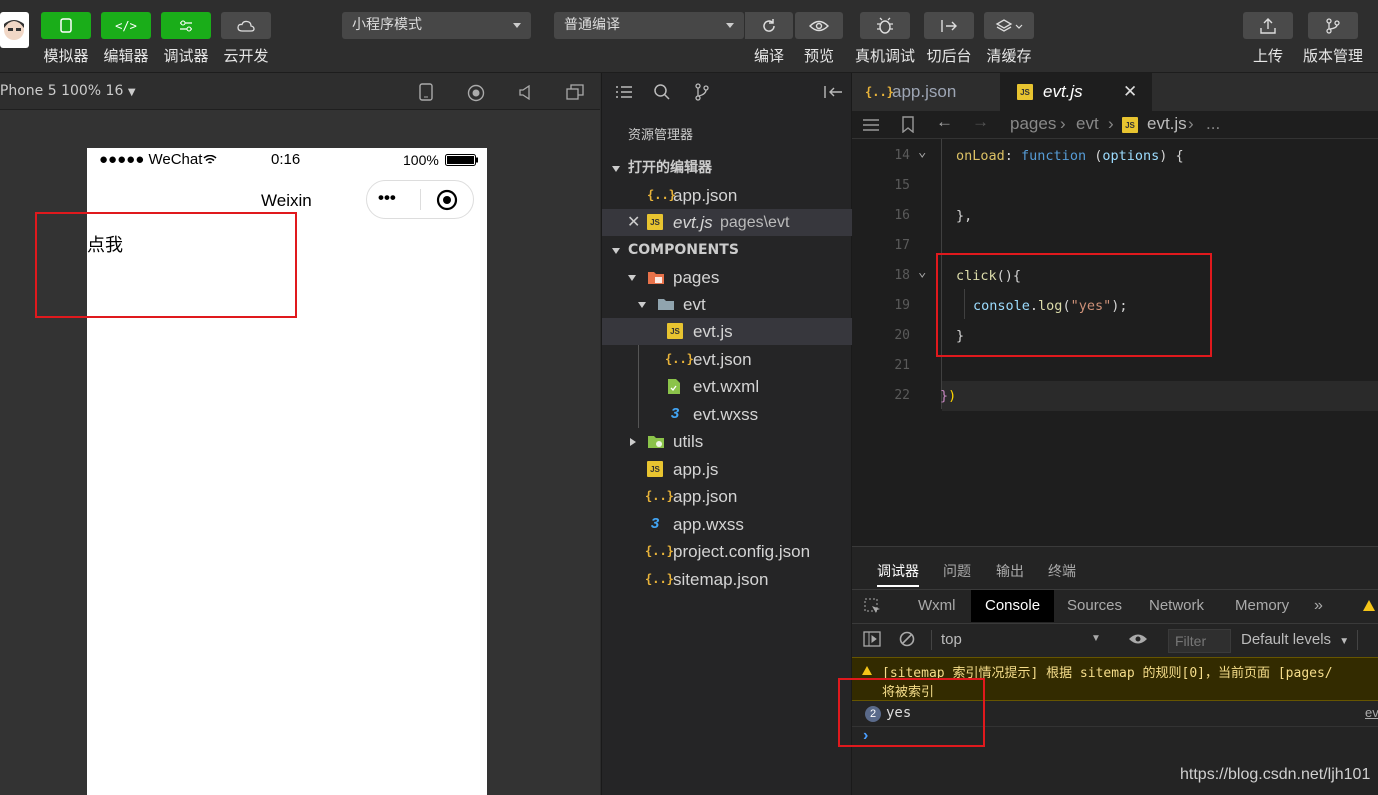 The width and height of the screenshot is (1378, 795). What do you see at coordinates (819, 25) in the screenshot?
I see `preview-button` at bounding box center [819, 25].